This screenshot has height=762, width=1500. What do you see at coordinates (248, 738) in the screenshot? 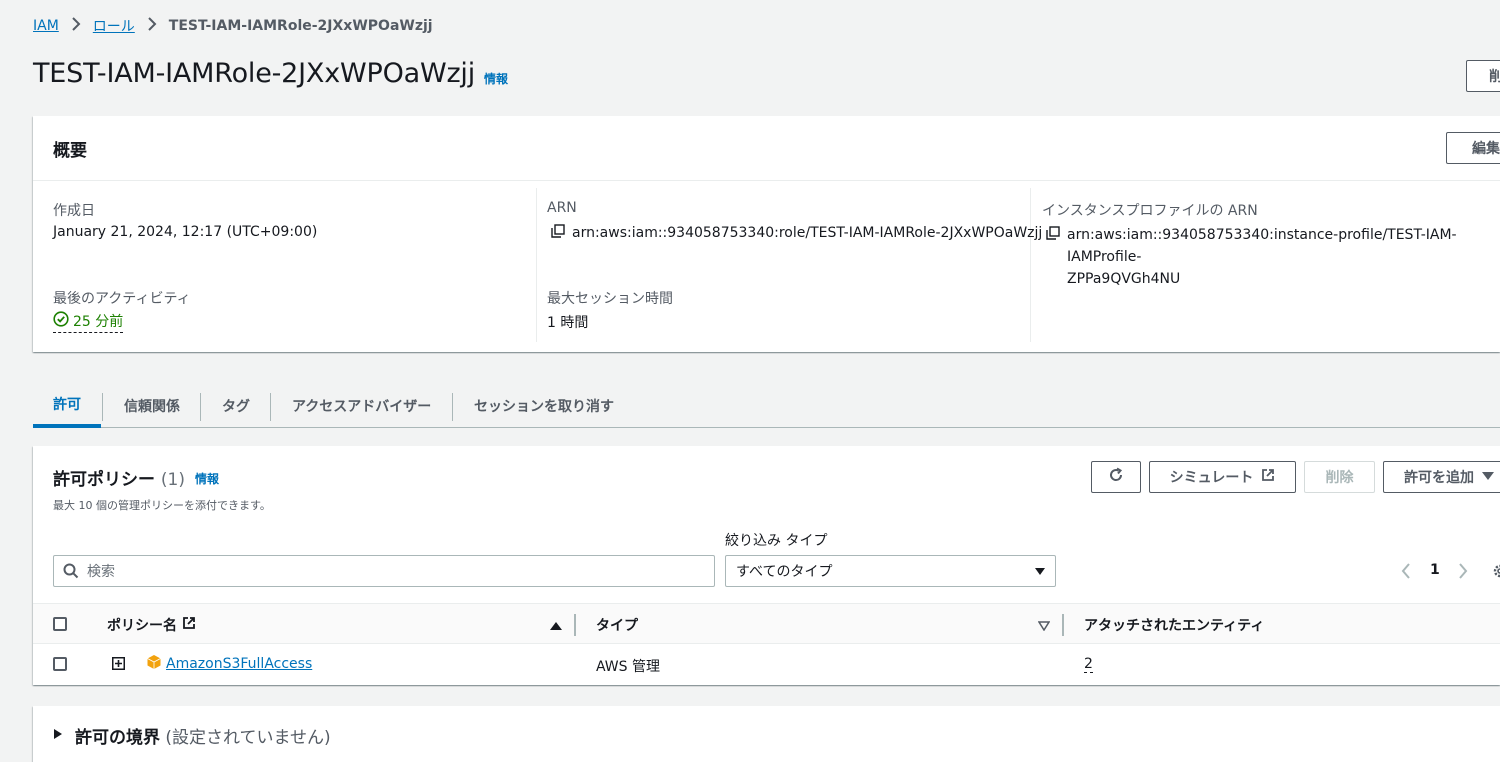
I see `boundary-status: (設定されていません)` at bounding box center [248, 738].